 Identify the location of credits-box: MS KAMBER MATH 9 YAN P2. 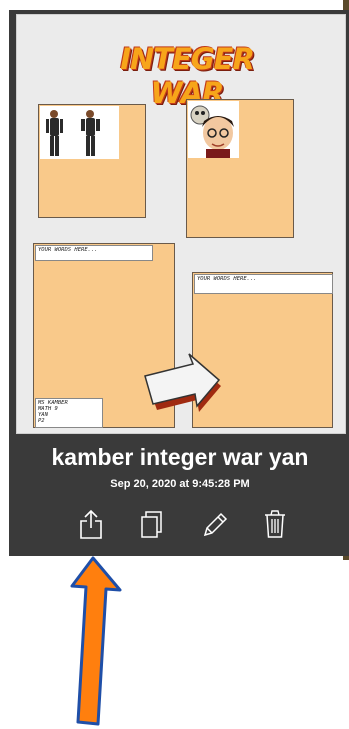
(69, 413).